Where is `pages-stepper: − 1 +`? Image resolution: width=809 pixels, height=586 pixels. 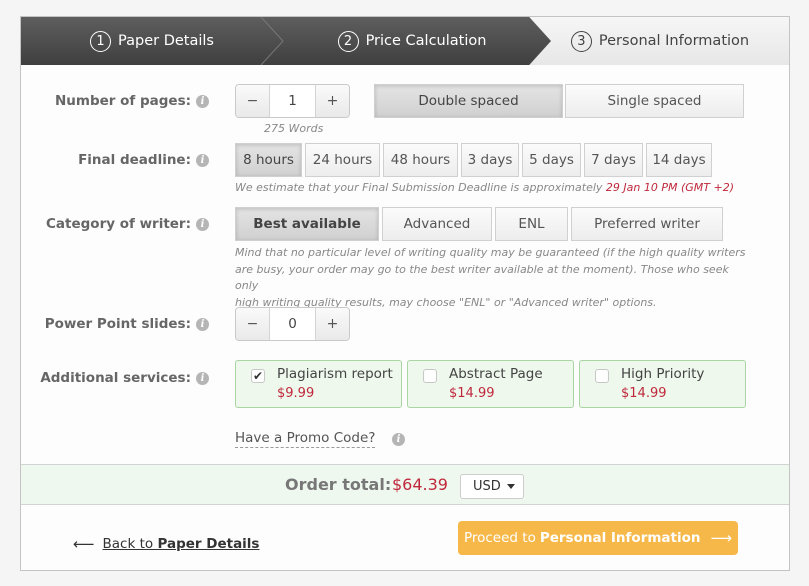 pages-stepper: − 1 + is located at coordinates (292, 101).